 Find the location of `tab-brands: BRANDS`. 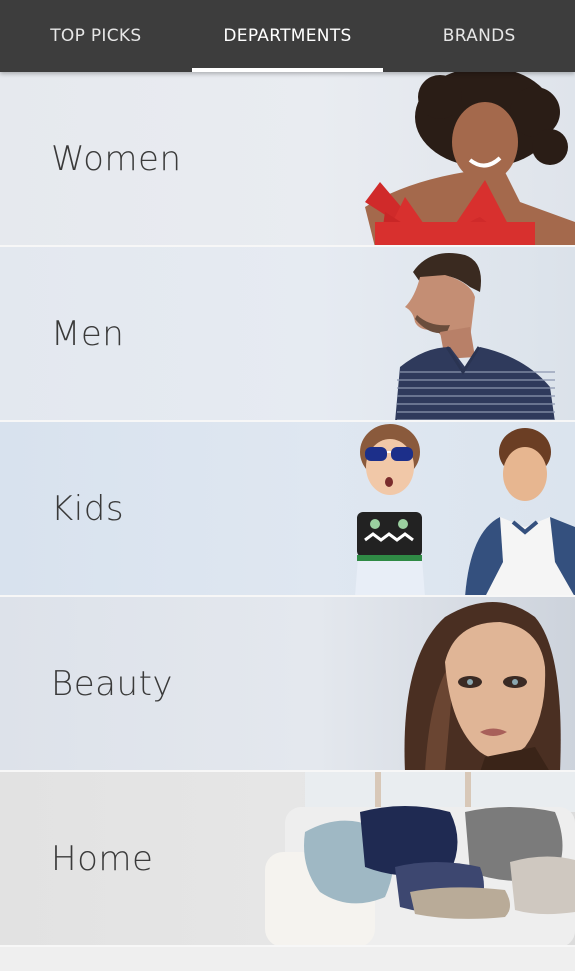

tab-brands: BRANDS is located at coordinates (479, 36).